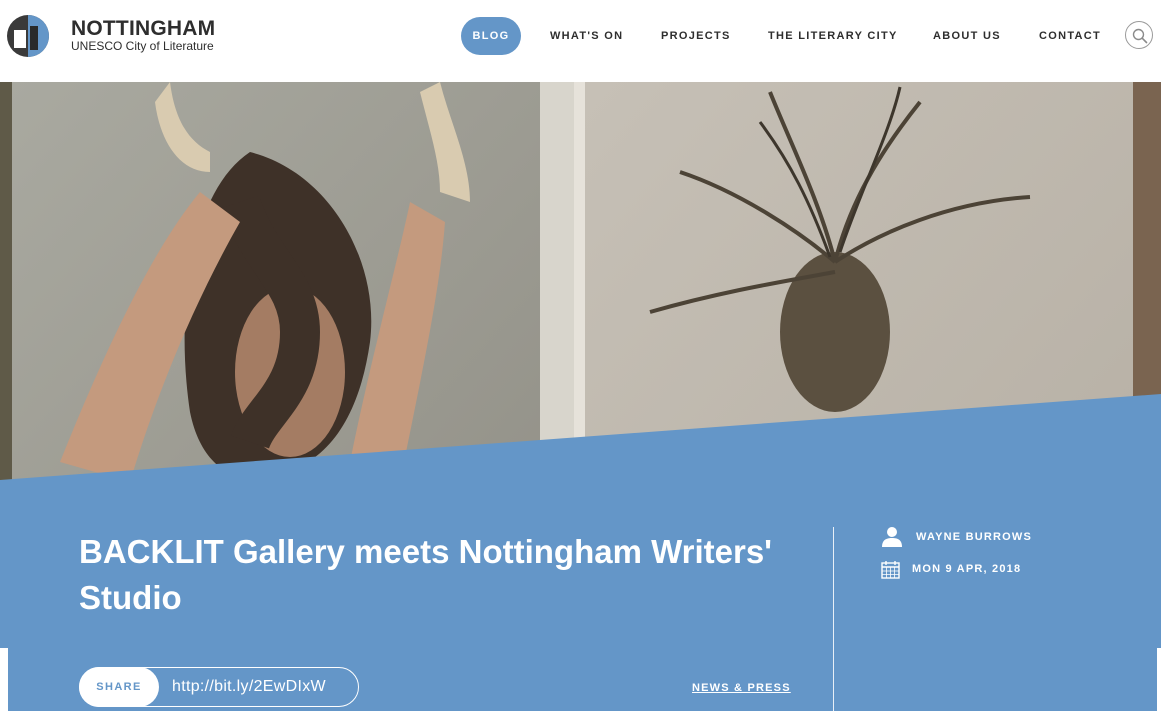 Image resolution: width=1161 pixels, height=711 pixels. I want to click on nav-item-projects: PROJECTS, so click(696, 36).